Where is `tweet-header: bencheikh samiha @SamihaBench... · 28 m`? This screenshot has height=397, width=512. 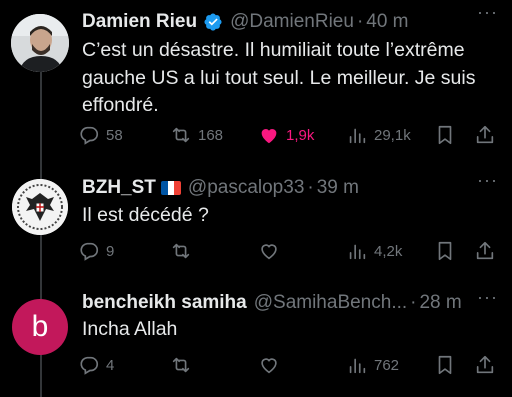
tweet-header: bencheikh samiha @SamihaBench... · 28 m is located at coordinates (293, 303).